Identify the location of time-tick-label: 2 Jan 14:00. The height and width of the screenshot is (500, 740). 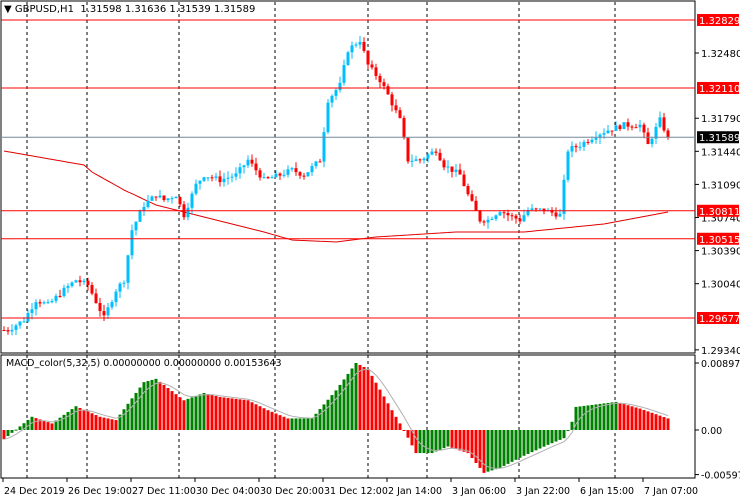
(415, 491).